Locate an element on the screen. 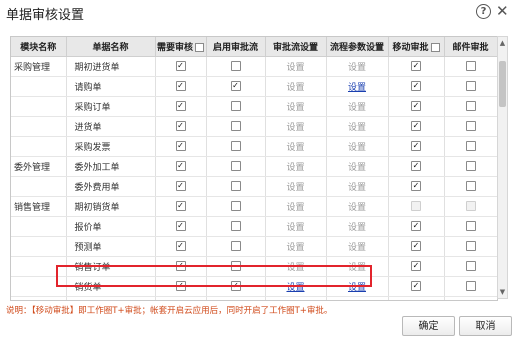 The height and width of the screenshot is (349, 515). scroll-up-arrow-icon: ▲ is located at coordinates (502, 43).